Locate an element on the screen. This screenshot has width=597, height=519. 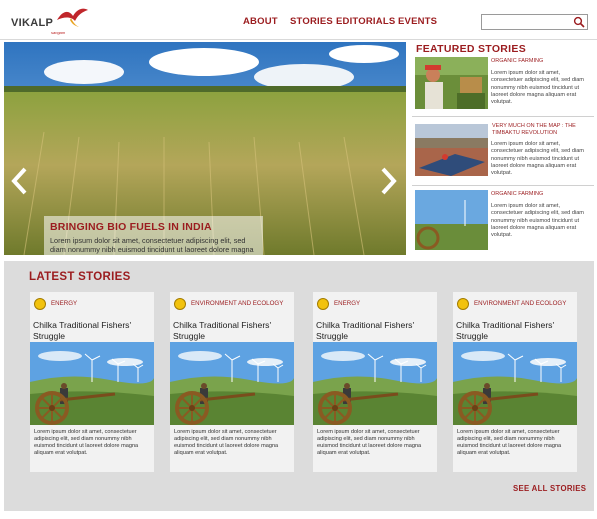
site-logo: VIKALP sangam is located at coordinates (51, 21).